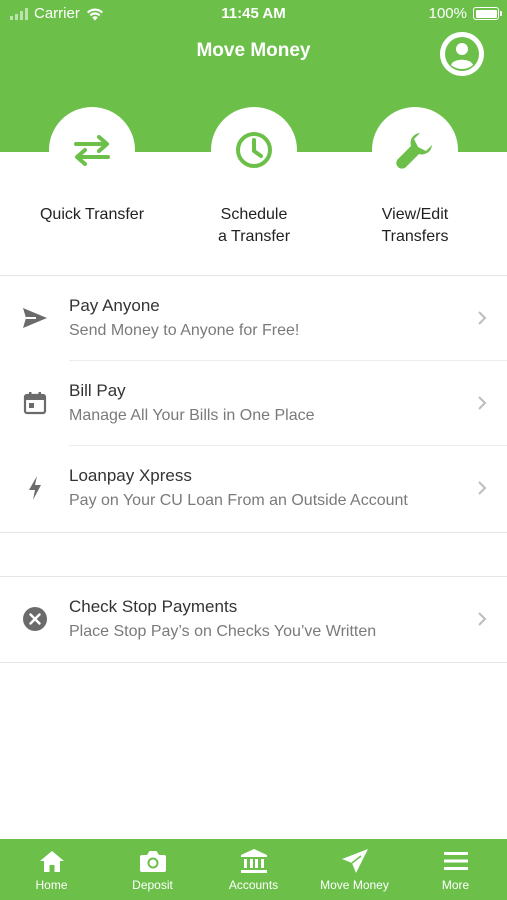 The height and width of the screenshot is (900, 507). What do you see at coordinates (254, 177) in the screenshot?
I see `schedule-transfer-button: Schedule a Transfer` at bounding box center [254, 177].